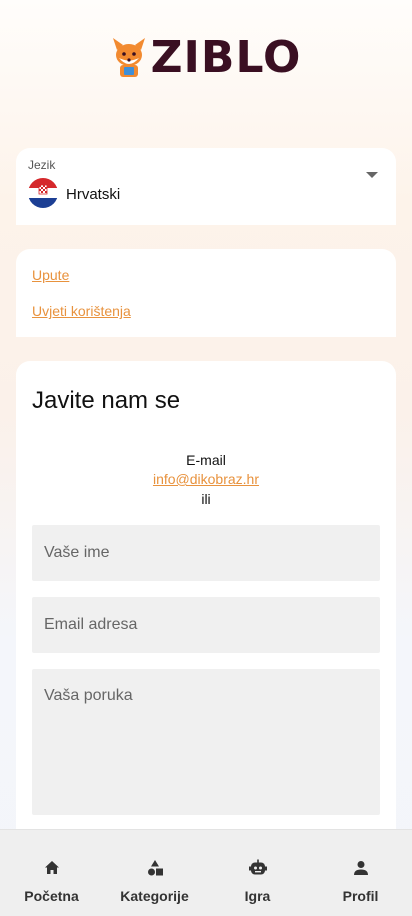  Describe the element at coordinates (206, 553) in the screenshot. I see `name-input` at that location.